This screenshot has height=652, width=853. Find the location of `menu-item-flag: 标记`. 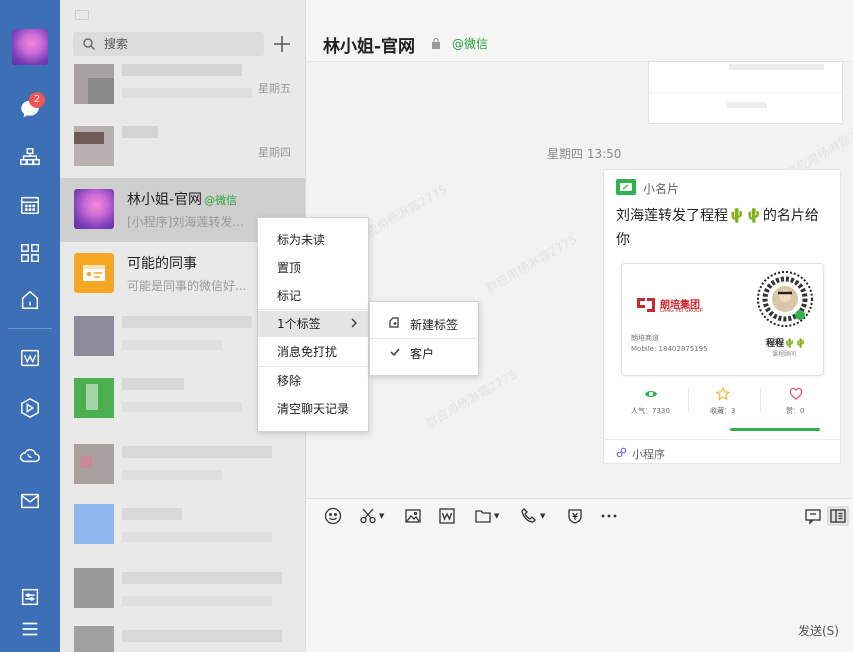

menu-item-flag: 标记 is located at coordinates (313, 296).